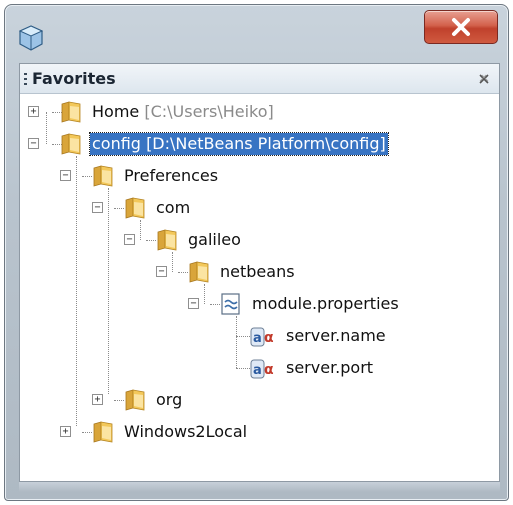  I want to click on node-label: Home [C:\Users\Heiko], so click(183, 112).